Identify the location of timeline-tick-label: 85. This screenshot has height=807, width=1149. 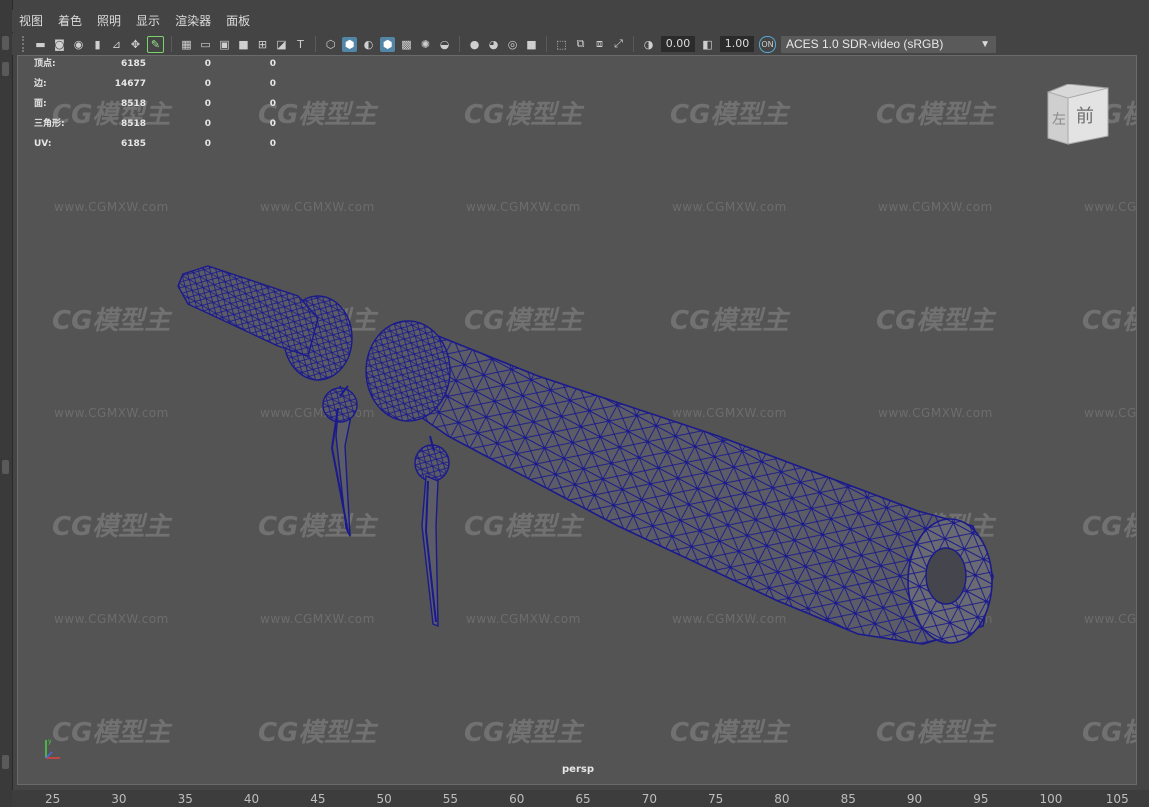
(848, 799).